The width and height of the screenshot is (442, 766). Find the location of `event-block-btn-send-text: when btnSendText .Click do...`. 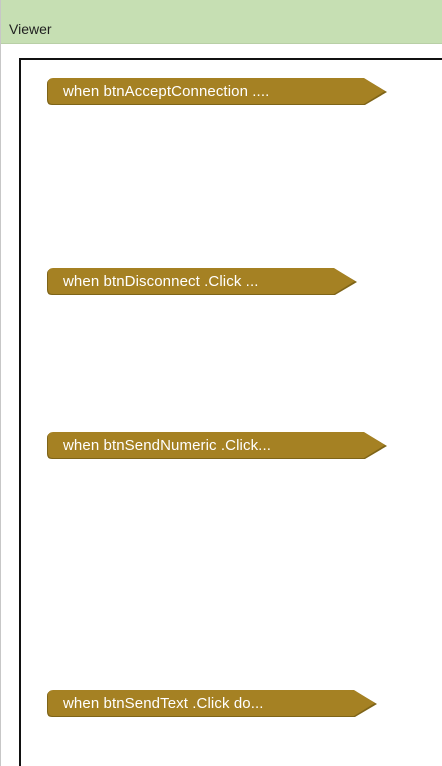

event-block-btn-send-text: when btnSendText .Click do... is located at coordinates (217, 704).